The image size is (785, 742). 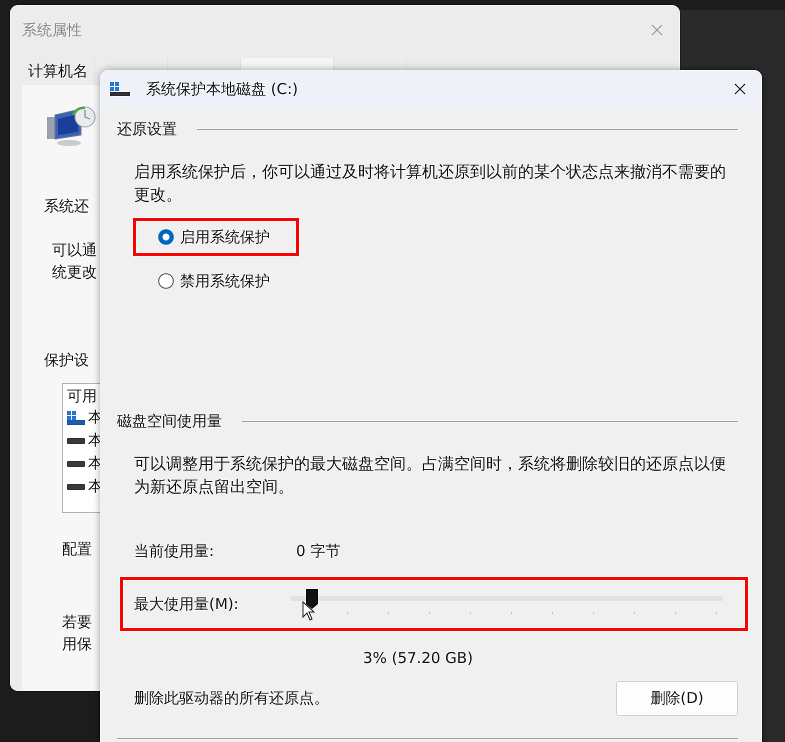 I want to click on section-heading: 系统还, so click(x=66, y=206).